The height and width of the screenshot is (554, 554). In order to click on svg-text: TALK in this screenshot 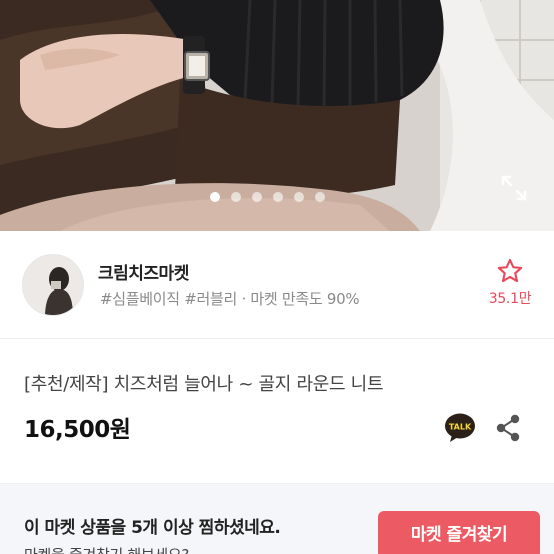, I will do `click(460, 427)`.